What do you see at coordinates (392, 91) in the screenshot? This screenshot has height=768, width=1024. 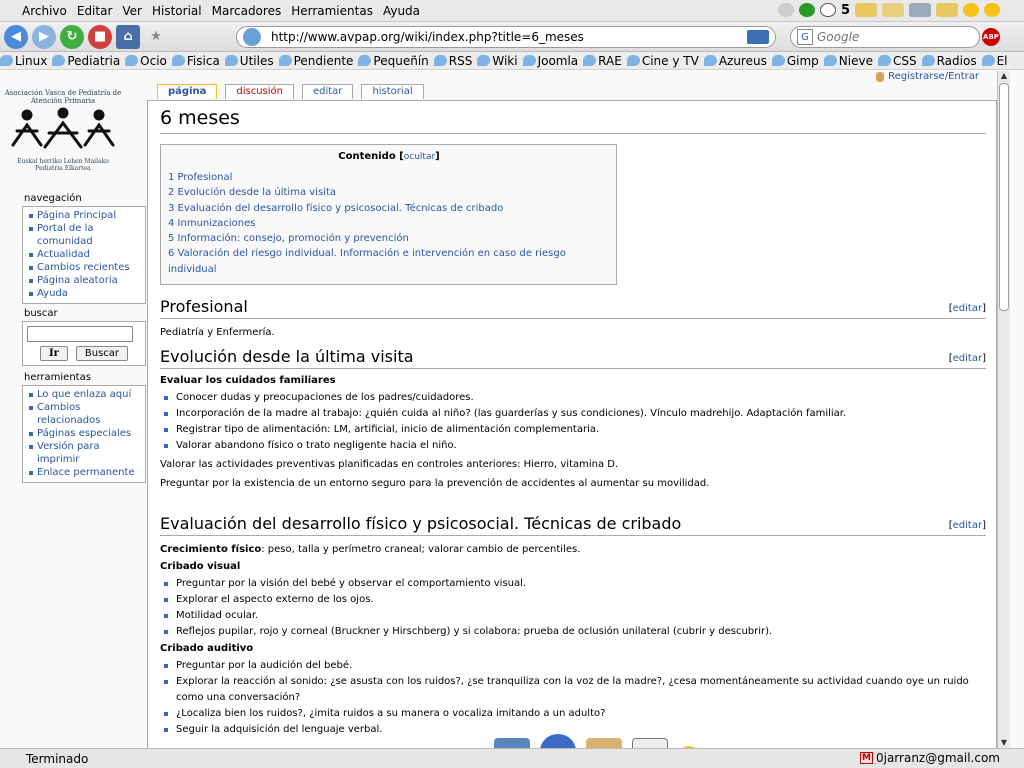 I see `tab-history: historial` at bounding box center [392, 91].